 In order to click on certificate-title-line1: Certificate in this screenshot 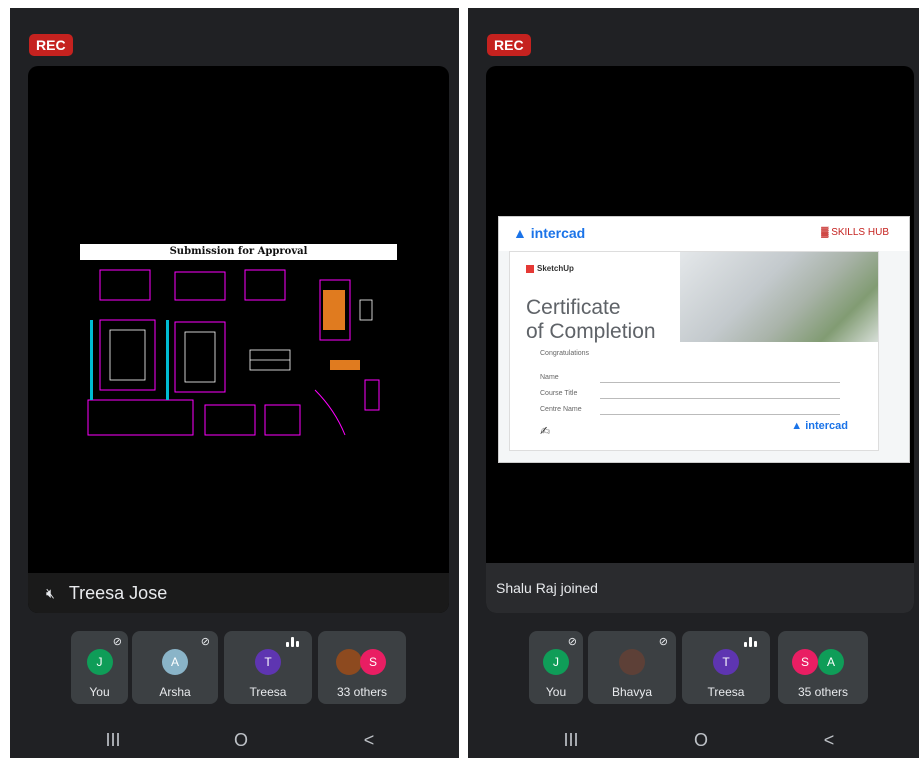, I will do `click(573, 307)`.